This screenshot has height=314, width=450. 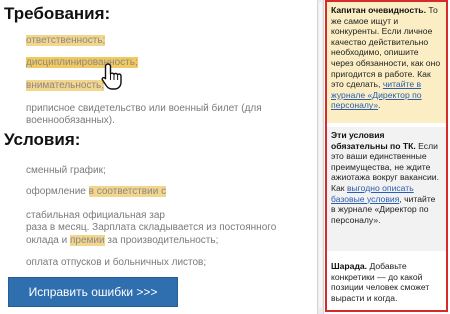 I want to click on comment-title: Эти условия обязательны по ТК., so click(x=373, y=140).